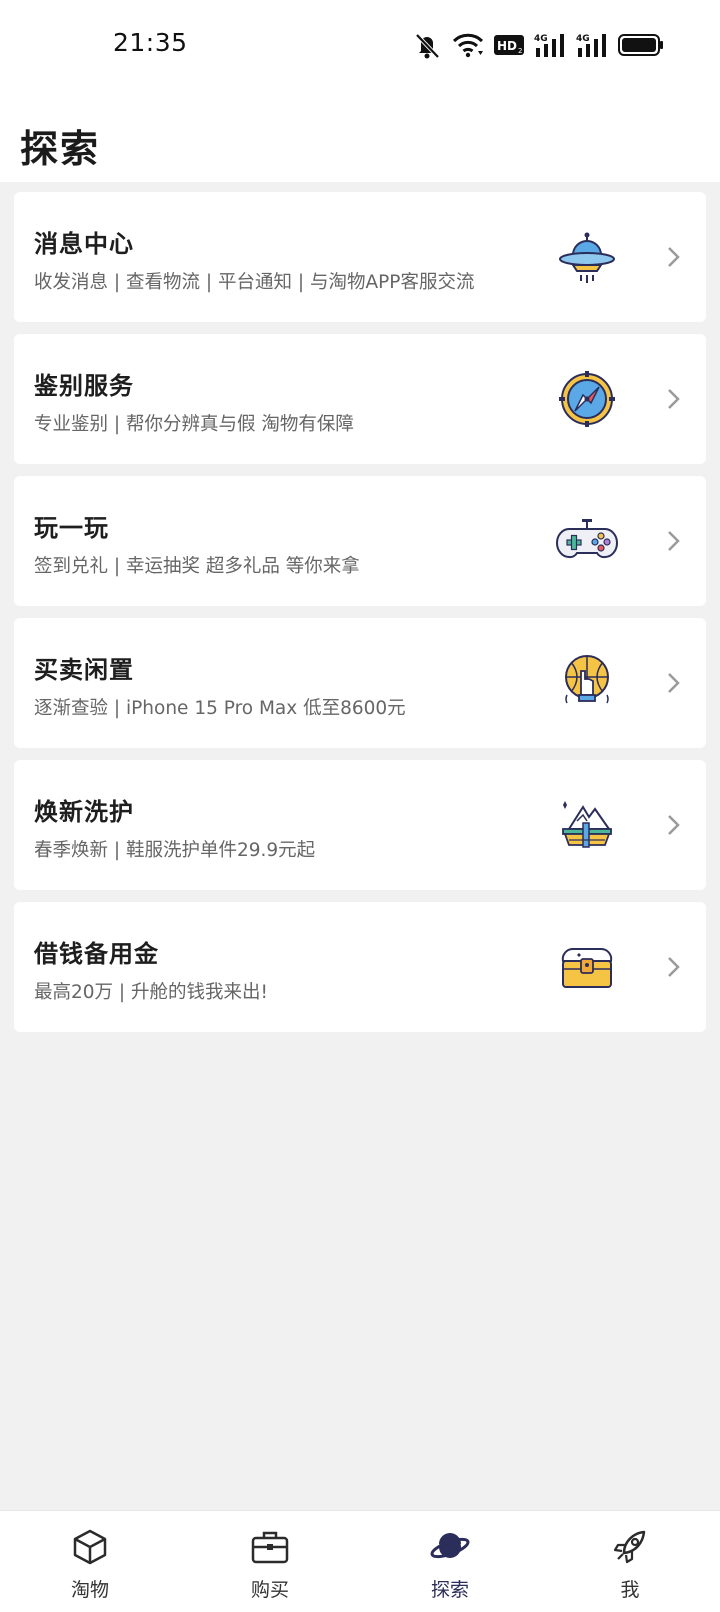 The height and width of the screenshot is (1612, 720). I want to click on cube-icon, so click(90, 1547).